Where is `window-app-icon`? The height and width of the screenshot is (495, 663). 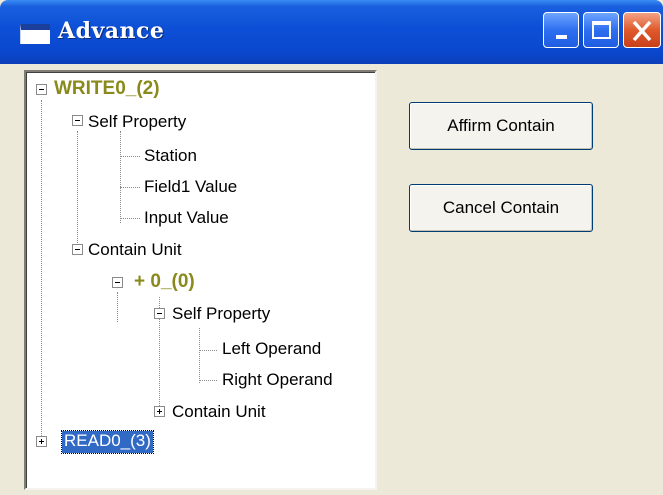
window-app-icon is located at coordinates (35, 34).